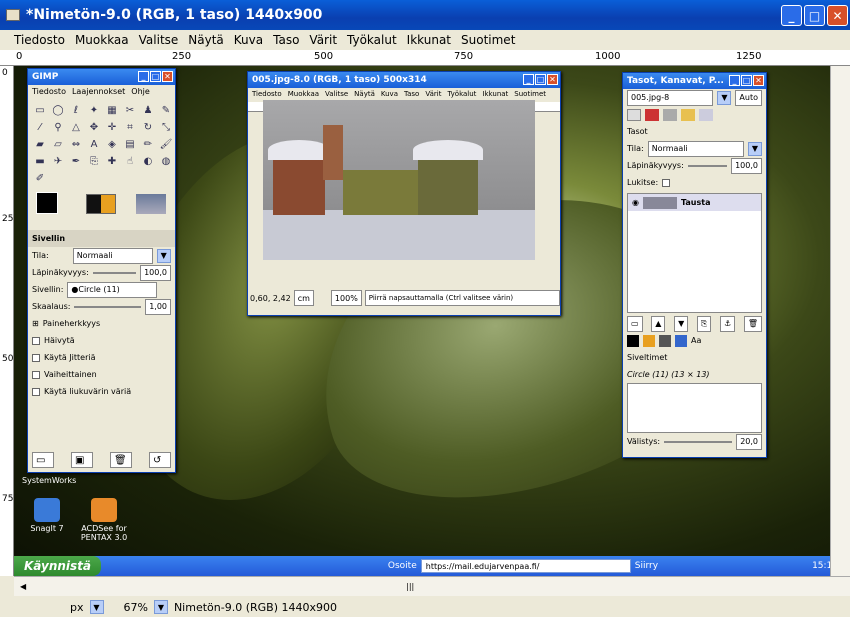  I want to click on menu-muokkaa: Muokkaa, so click(102, 40).